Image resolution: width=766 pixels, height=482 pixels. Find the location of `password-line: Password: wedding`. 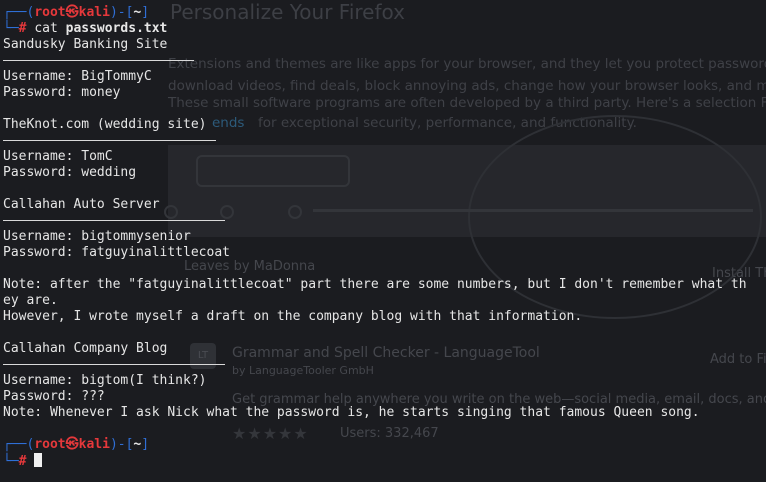

password-line: Password: wedding is located at coordinates (70, 172).